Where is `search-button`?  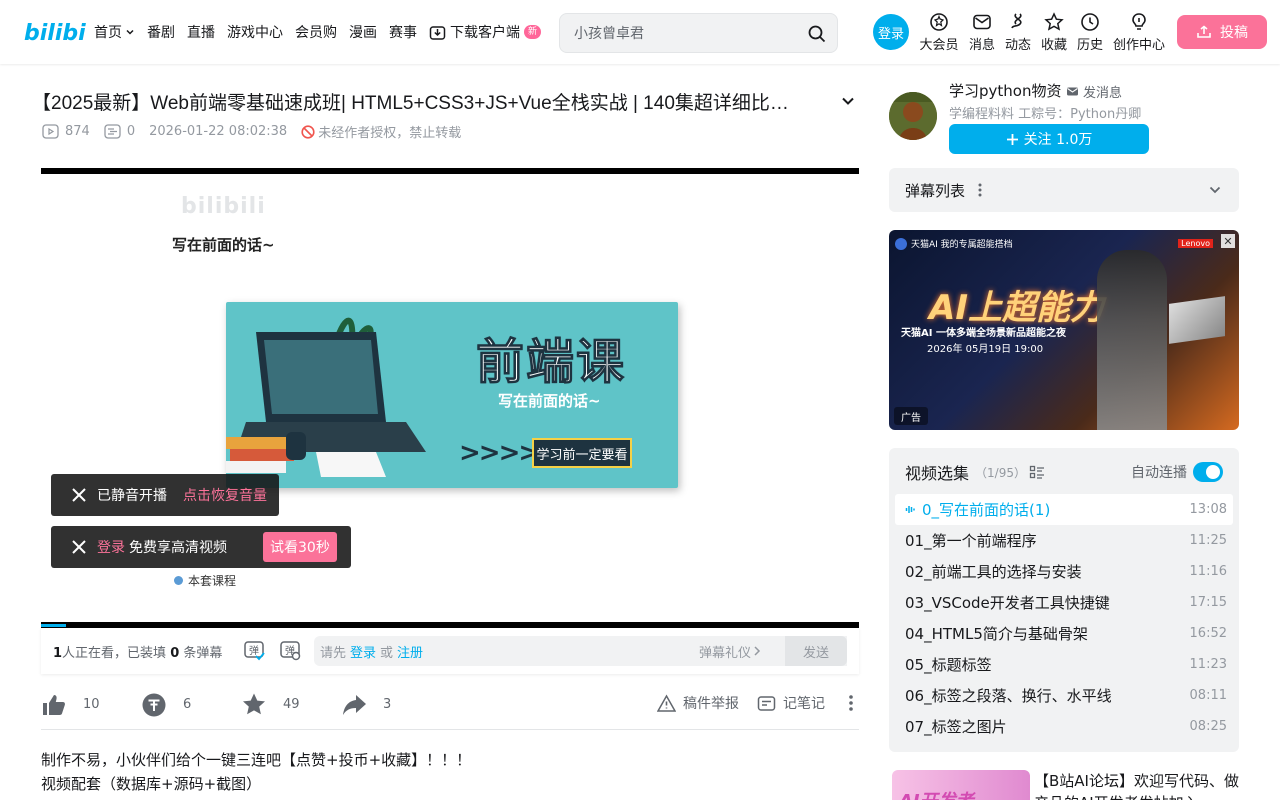
search-button is located at coordinates (817, 34).